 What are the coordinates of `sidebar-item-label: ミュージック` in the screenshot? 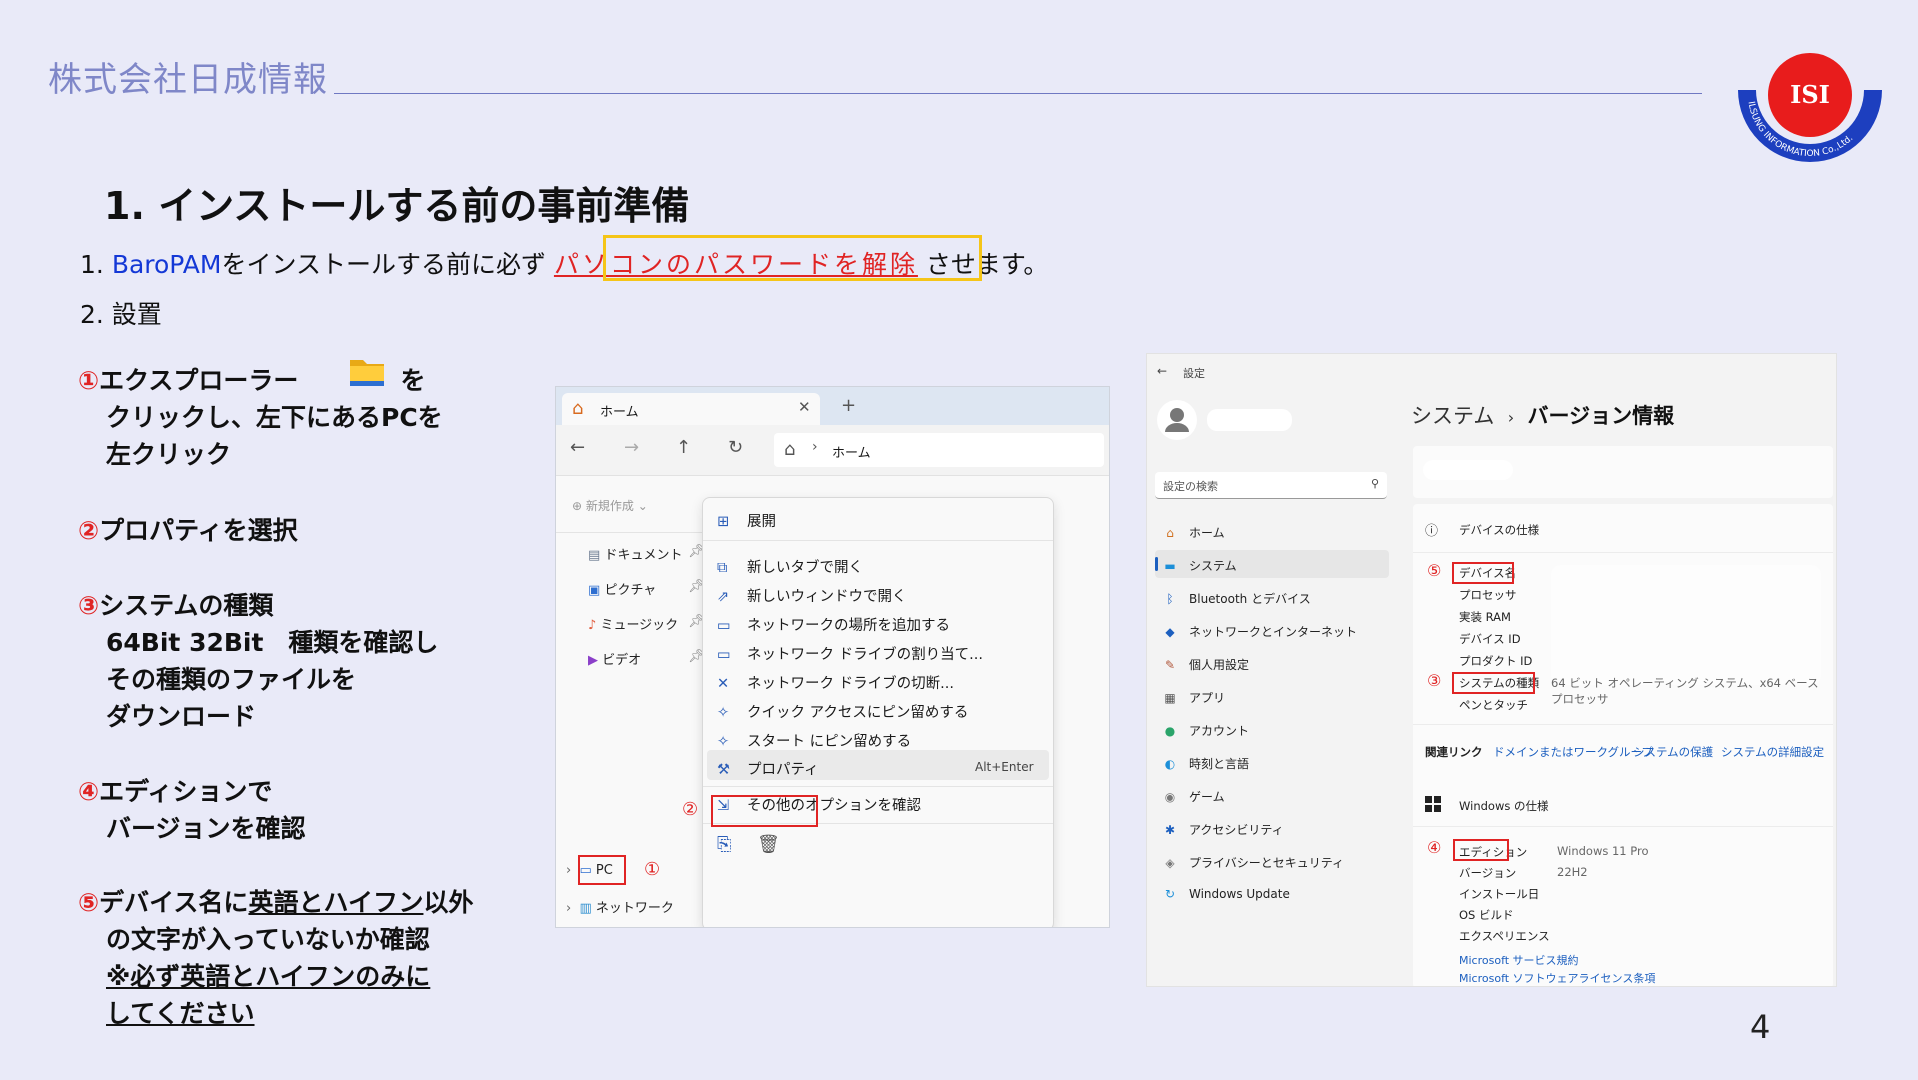 It's located at (639, 625).